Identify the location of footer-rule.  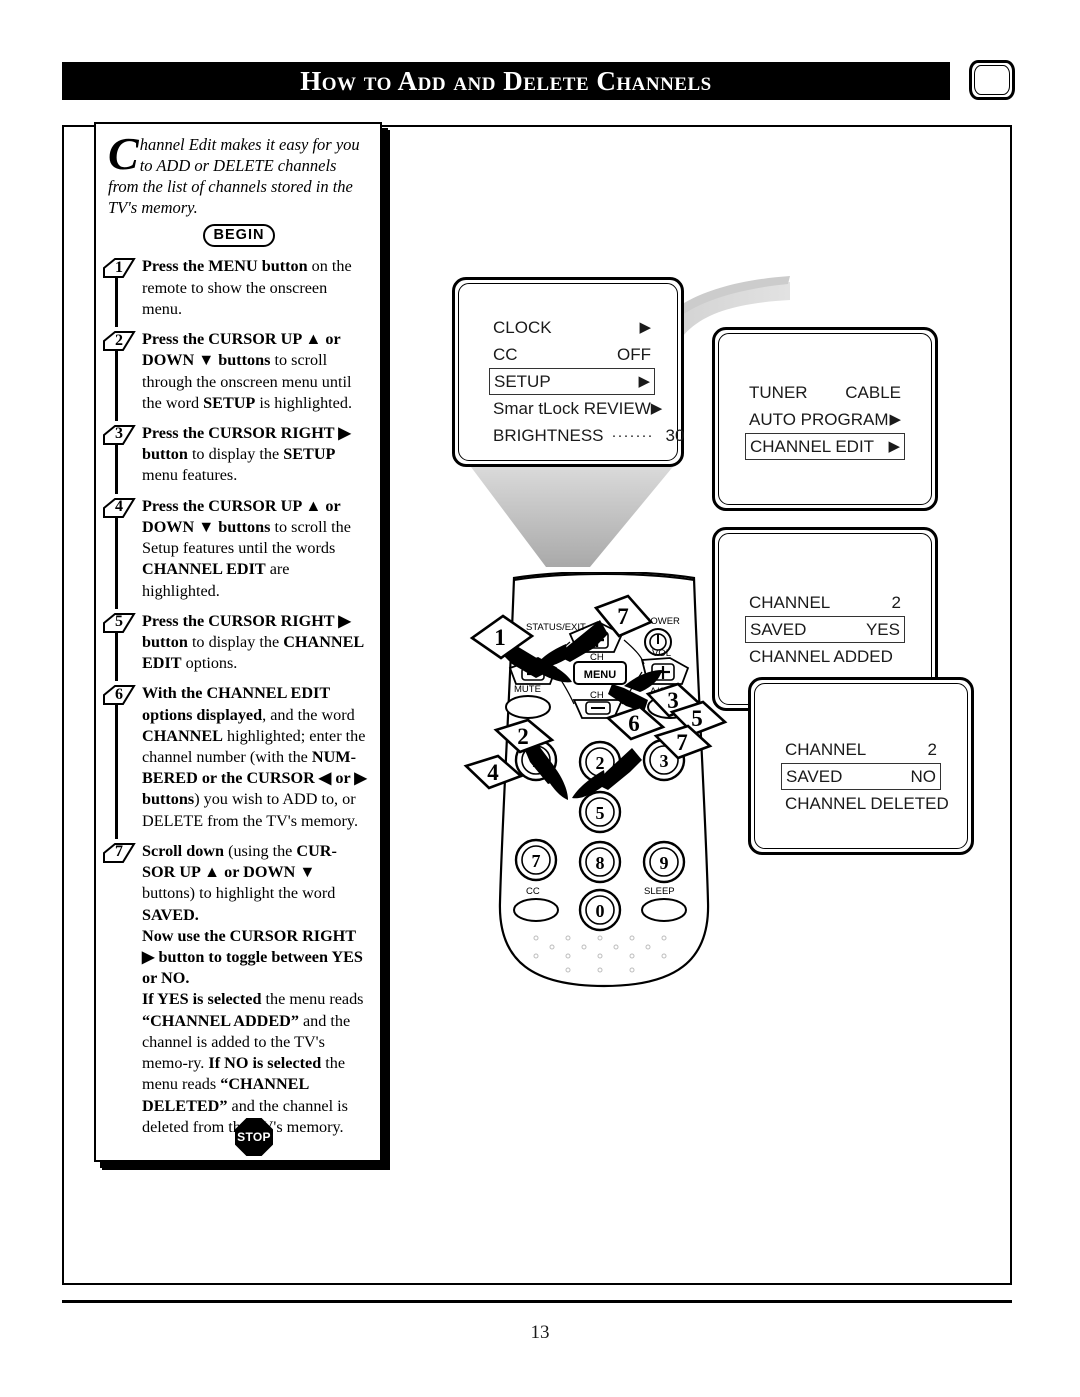
(537, 1301).